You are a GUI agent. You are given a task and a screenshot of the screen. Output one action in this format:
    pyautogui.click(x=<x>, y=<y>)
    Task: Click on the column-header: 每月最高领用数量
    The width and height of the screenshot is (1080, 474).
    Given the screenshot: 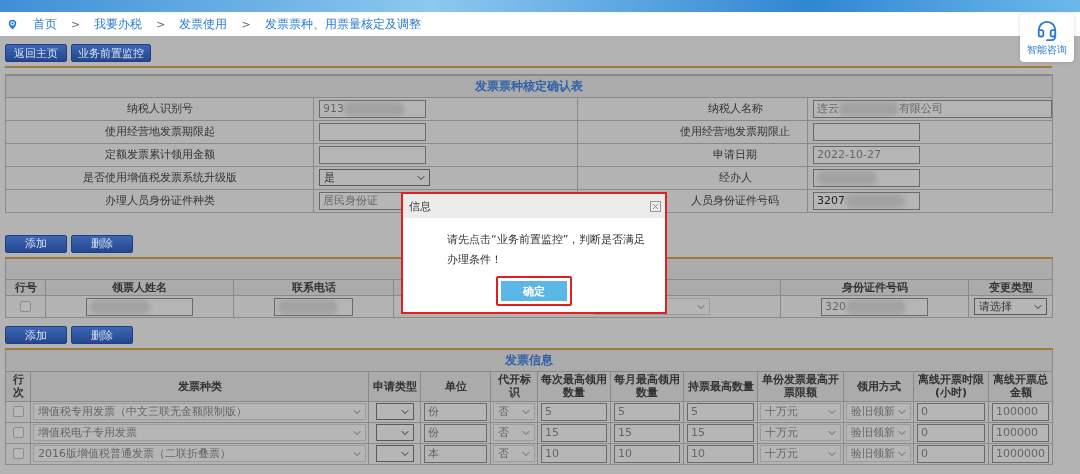 What is the action you would take?
    pyautogui.click(x=647, y=386)
    